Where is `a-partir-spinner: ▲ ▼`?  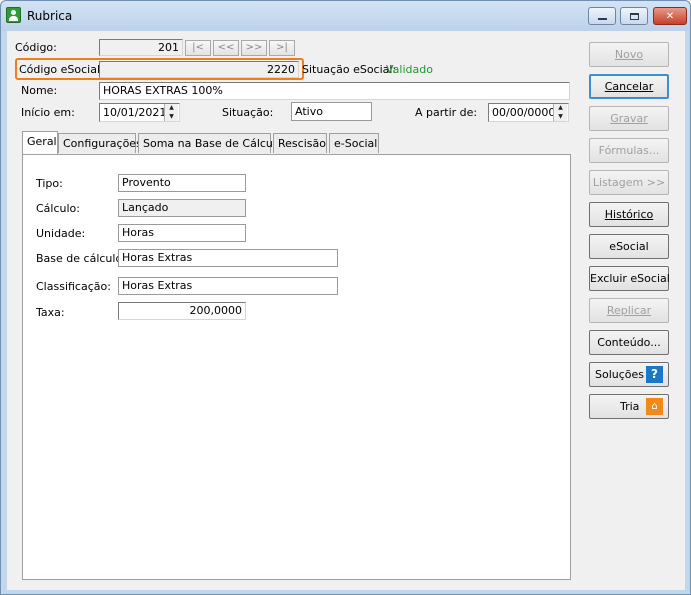
a-partir-spinner: ▲ ▼ is located at coordinates (560, 112).